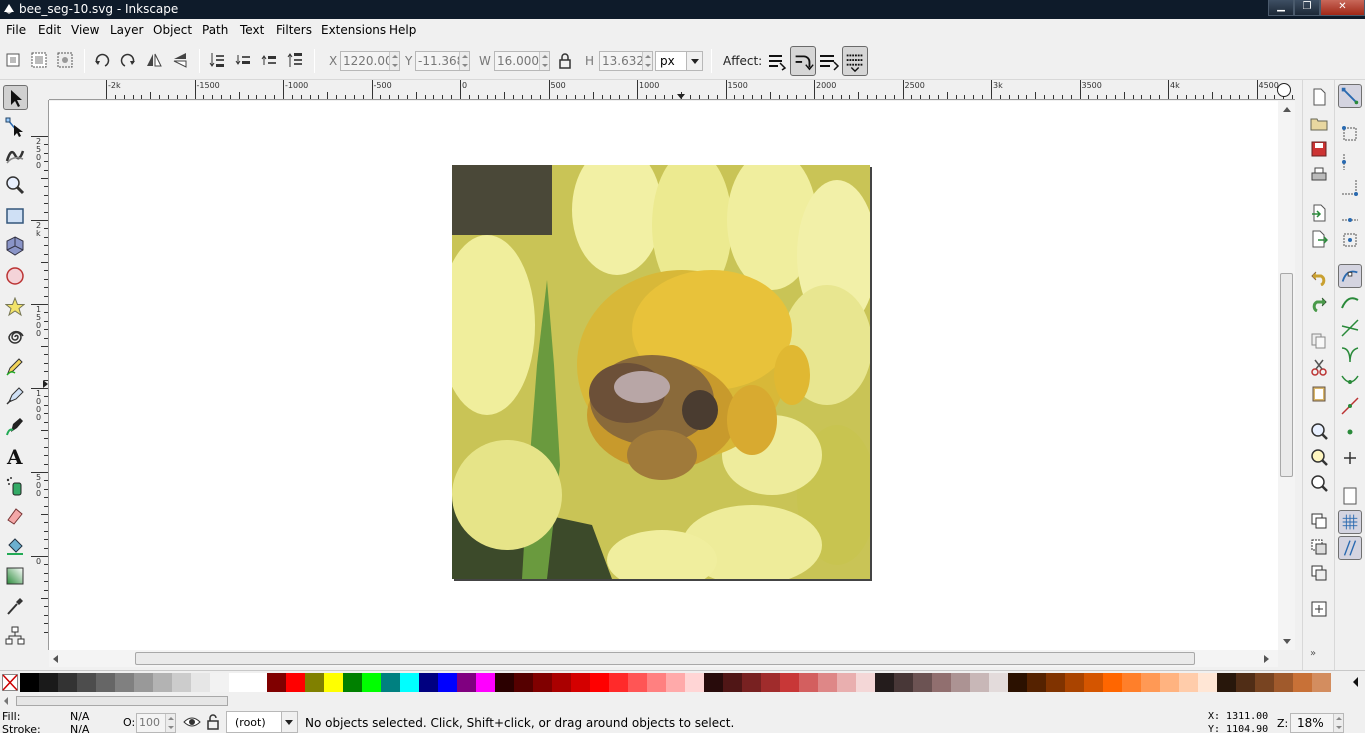 The width and height of the screenshot is (1365, 733). What do you see at coordinates (217, 60) in the screenshot?
I see `lower-to-bottom-icon` at bounding box center [217, 60].